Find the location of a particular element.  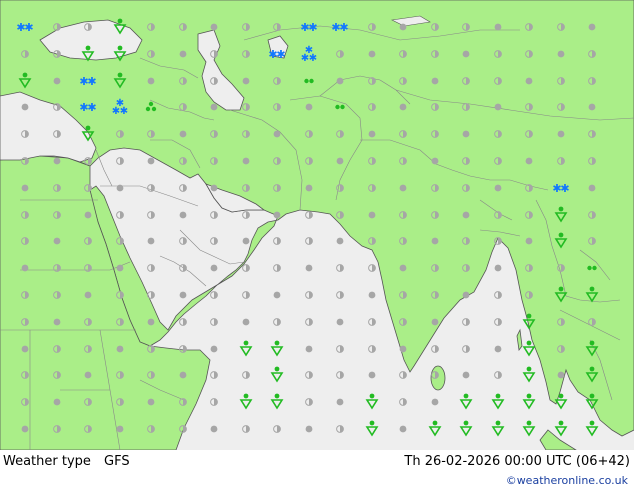

model-label: GFS is located at coordinates (117, 461).